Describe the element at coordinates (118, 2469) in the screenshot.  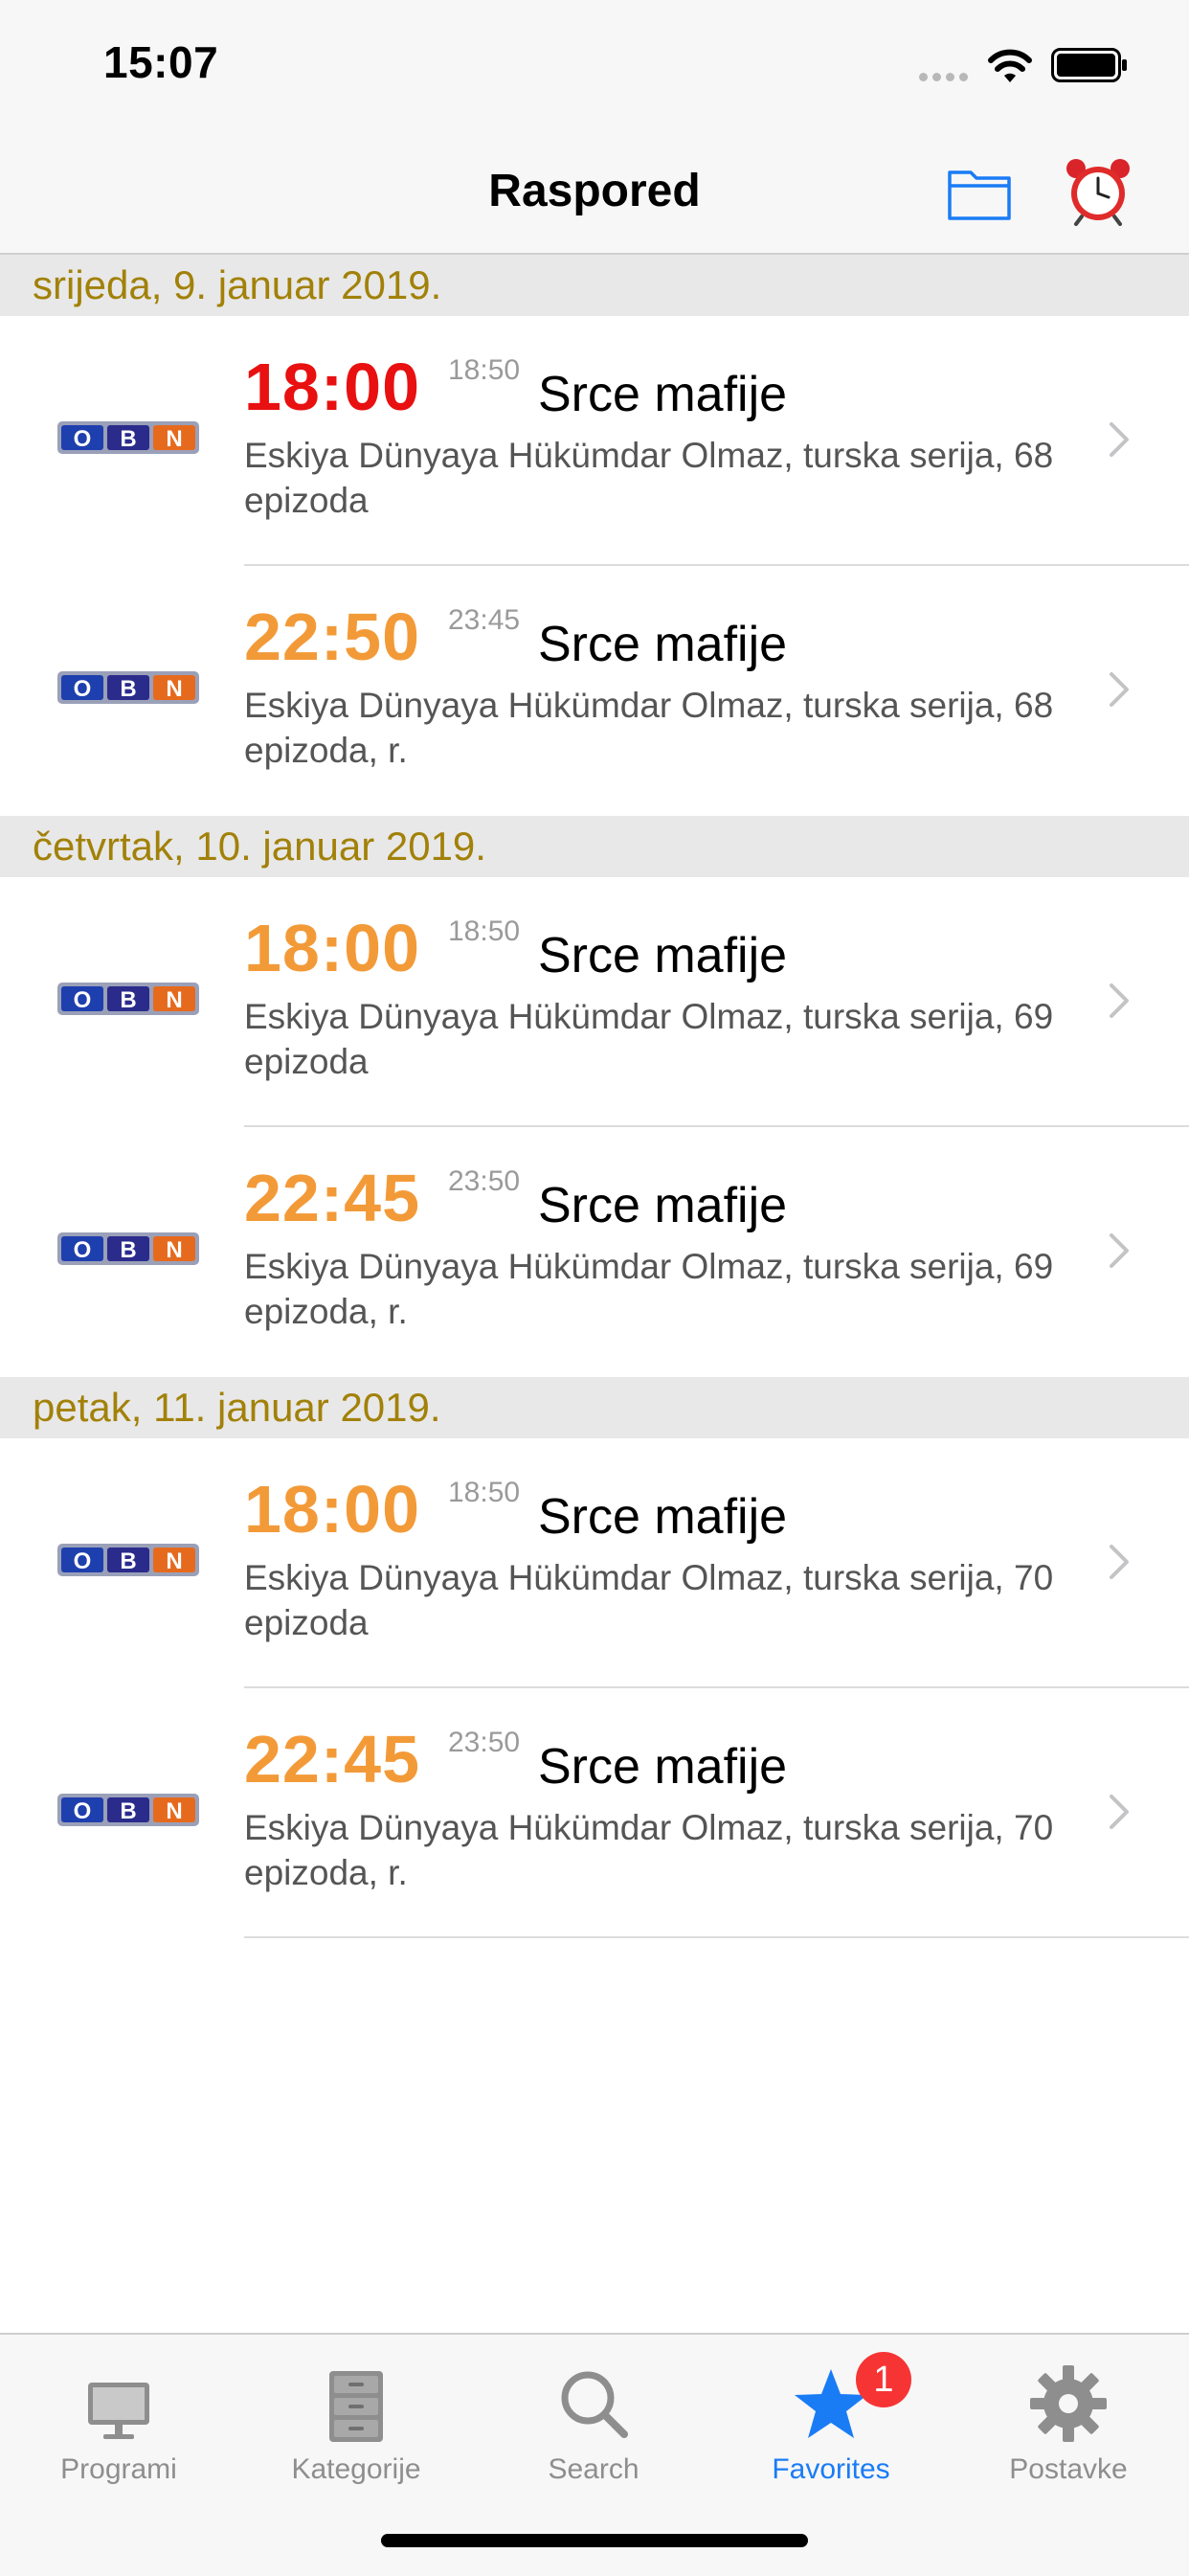
I see `tab-label: Programi` at that location.